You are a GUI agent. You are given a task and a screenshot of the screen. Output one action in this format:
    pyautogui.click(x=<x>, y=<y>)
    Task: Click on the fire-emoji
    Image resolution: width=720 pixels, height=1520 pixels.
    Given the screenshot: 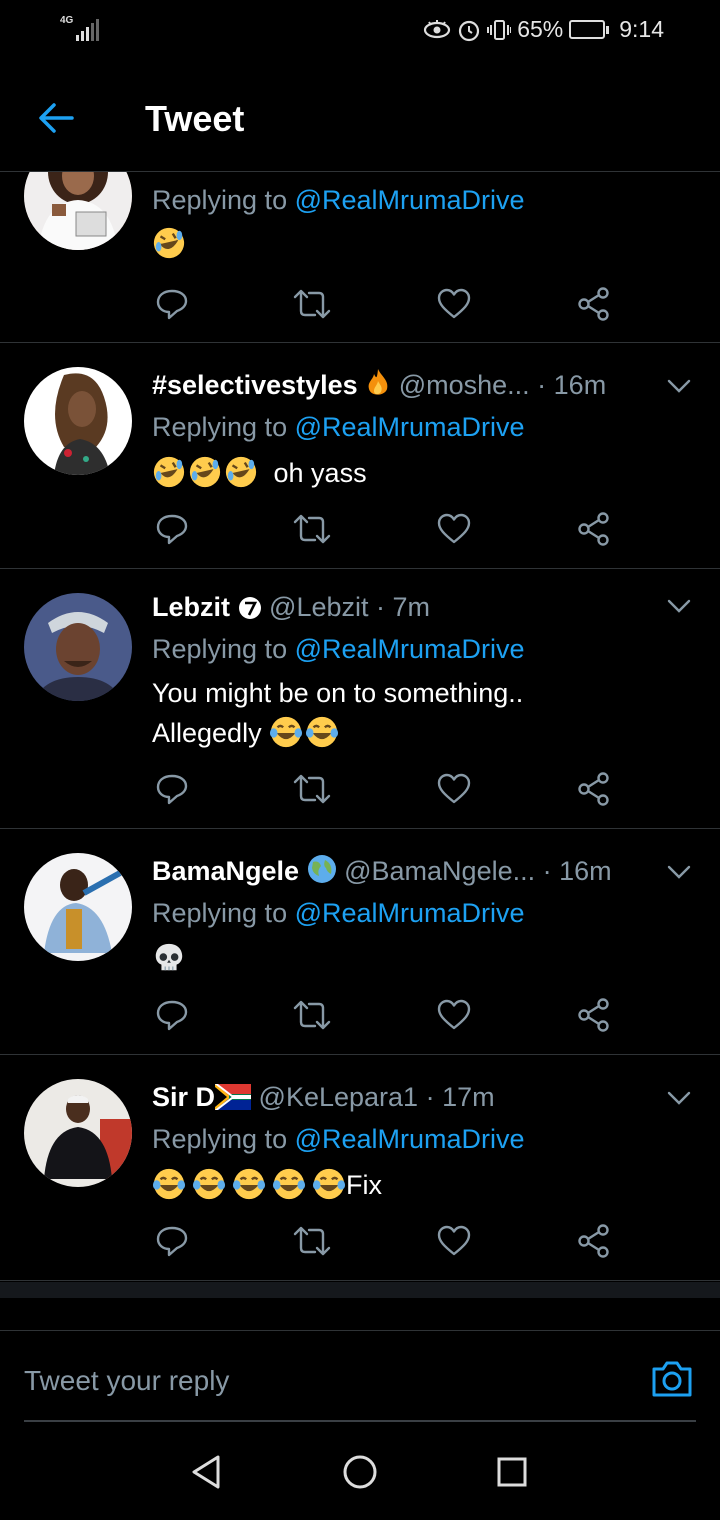 What is the action you would take?
    pyautogui.click(x=378, y=382)
    